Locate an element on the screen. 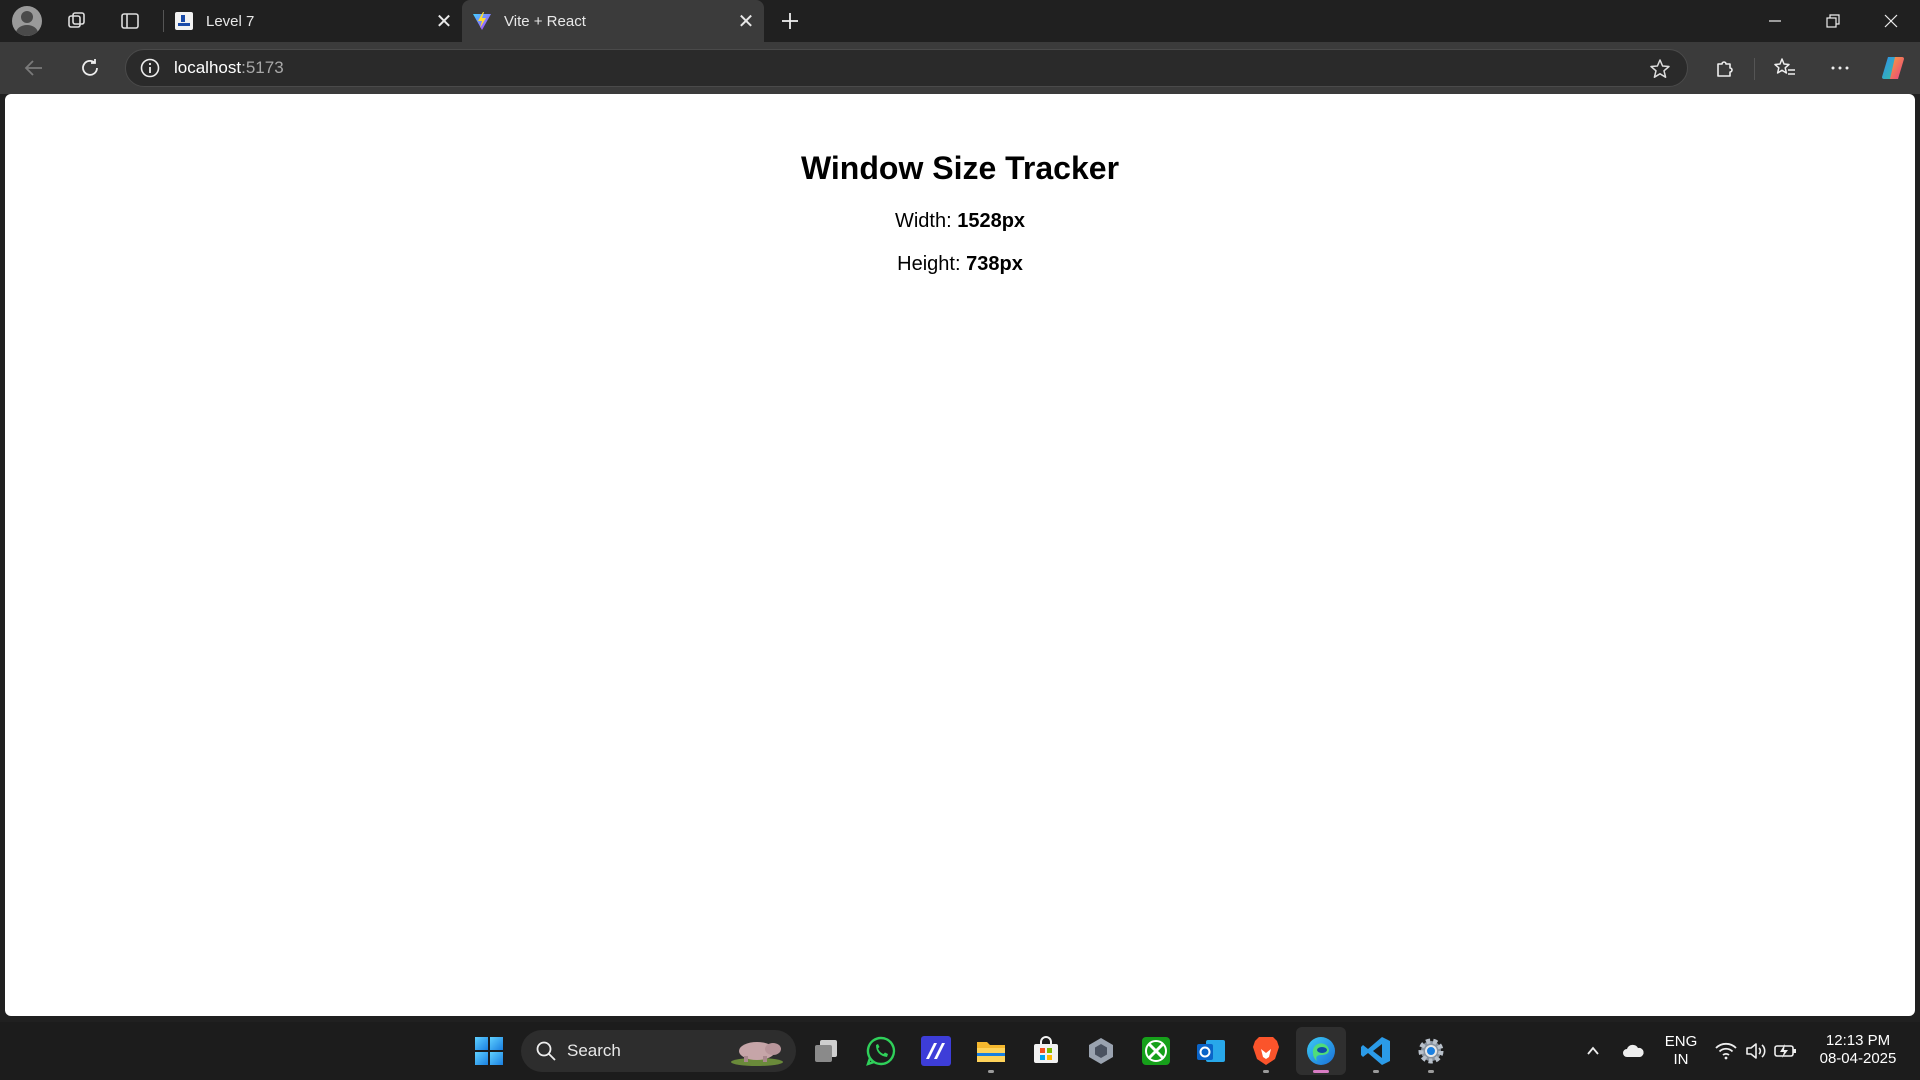 The image size is (1920, 1080). chevron-up-icon is located at coordinates (1593, 1050).